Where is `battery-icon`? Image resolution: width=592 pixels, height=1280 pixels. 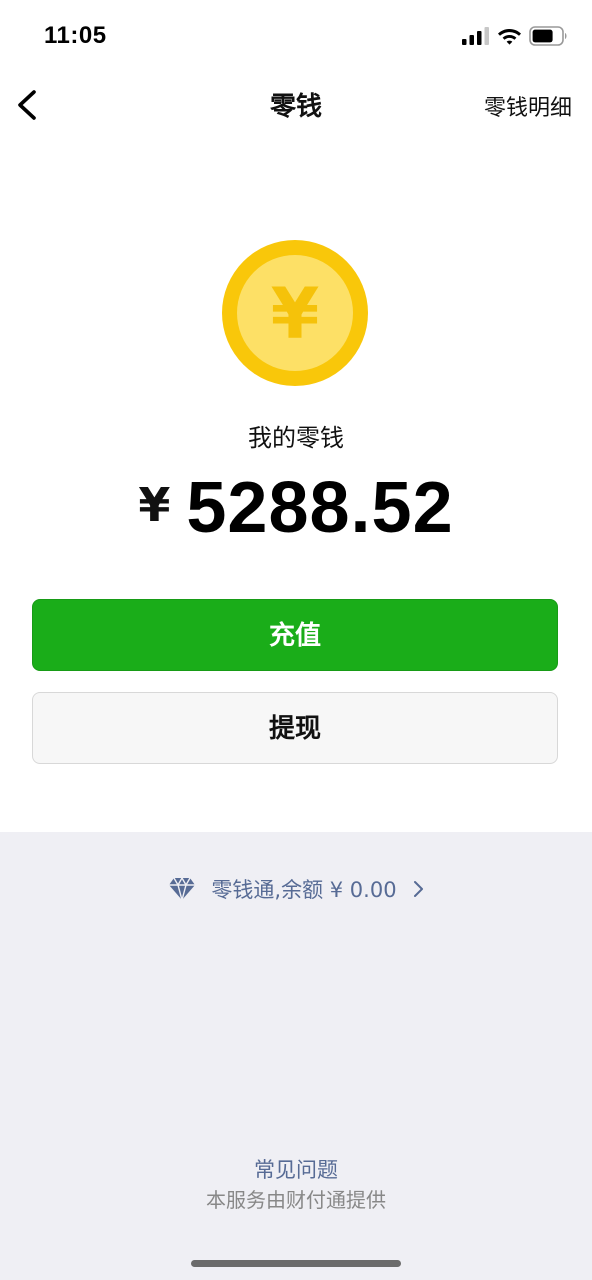 battery-icon is located at coordinates (548, 36).